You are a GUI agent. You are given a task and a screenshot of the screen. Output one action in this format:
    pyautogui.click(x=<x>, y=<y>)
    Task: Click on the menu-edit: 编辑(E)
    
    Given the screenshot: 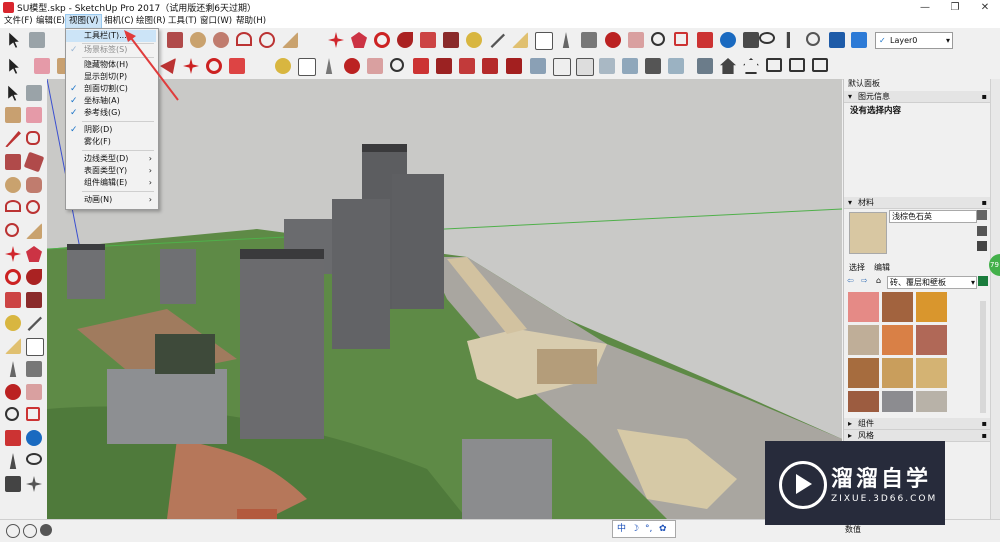 What is the action you would take?
    pyautogui.click(x=50, y=21)
    